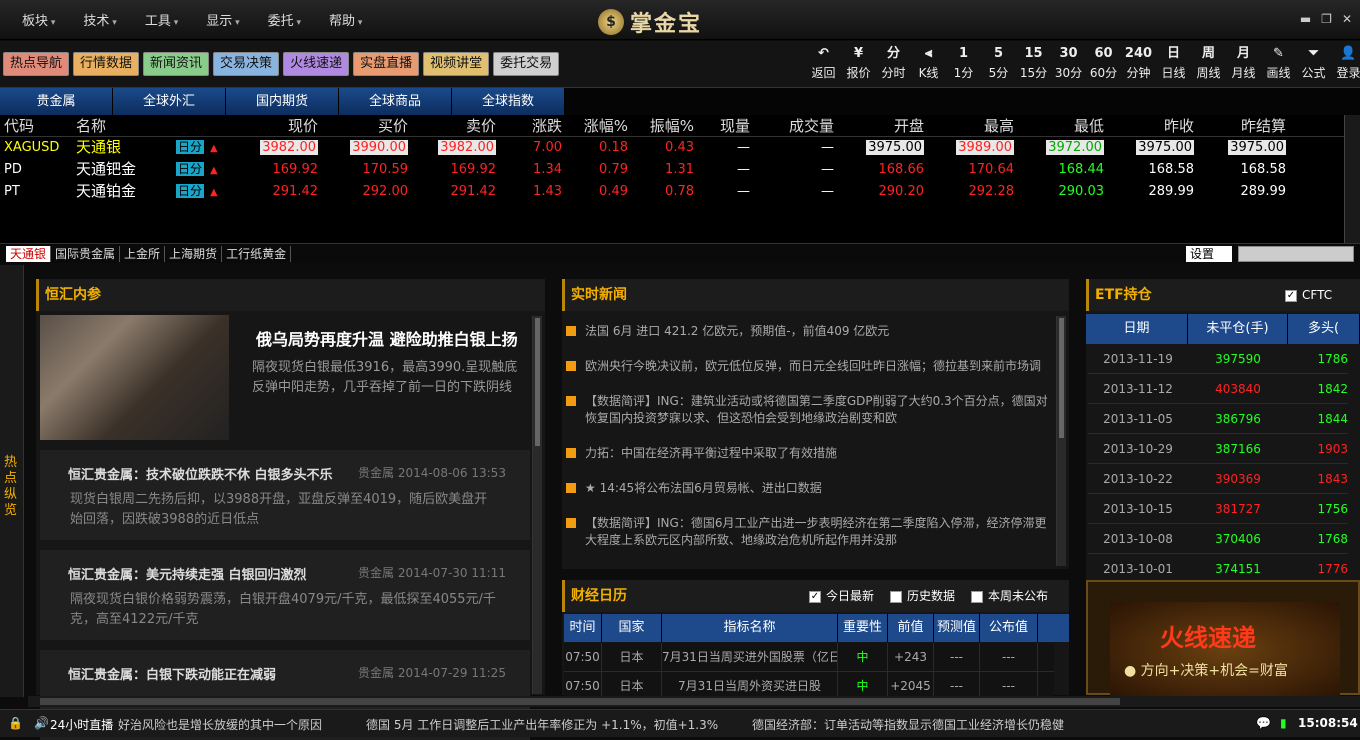 Image resolution: width=1360 pixels, height=740 pixels. What do you see at coordinates (124, 125) in the screenshot?
I see `quote-col-header-1: 名称` at bounding box center [124, 125].